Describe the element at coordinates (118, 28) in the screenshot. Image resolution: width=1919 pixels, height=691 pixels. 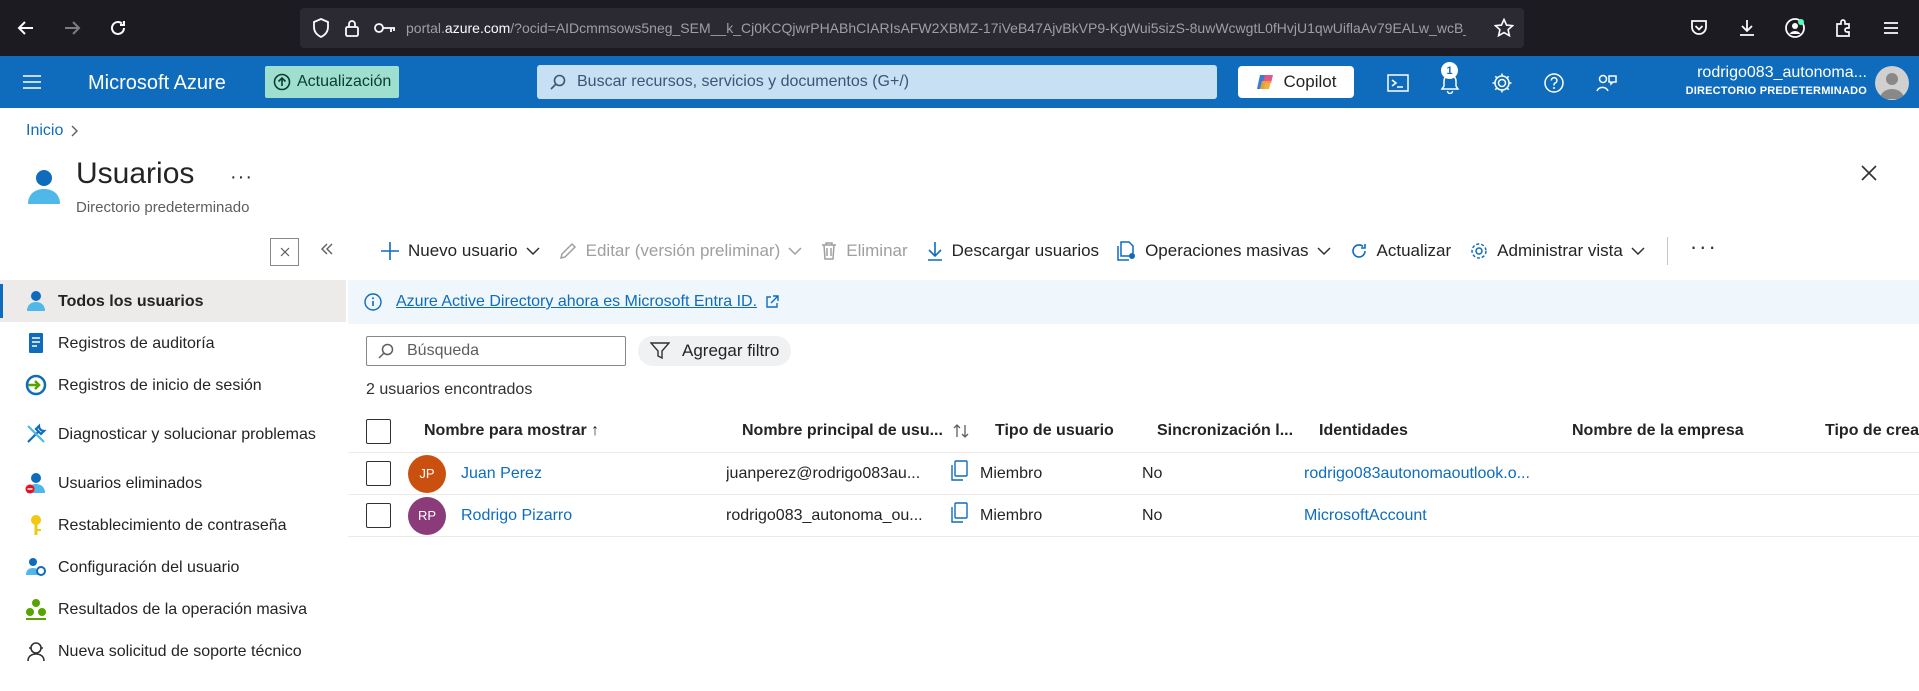
I see `reload-icon` at that location.